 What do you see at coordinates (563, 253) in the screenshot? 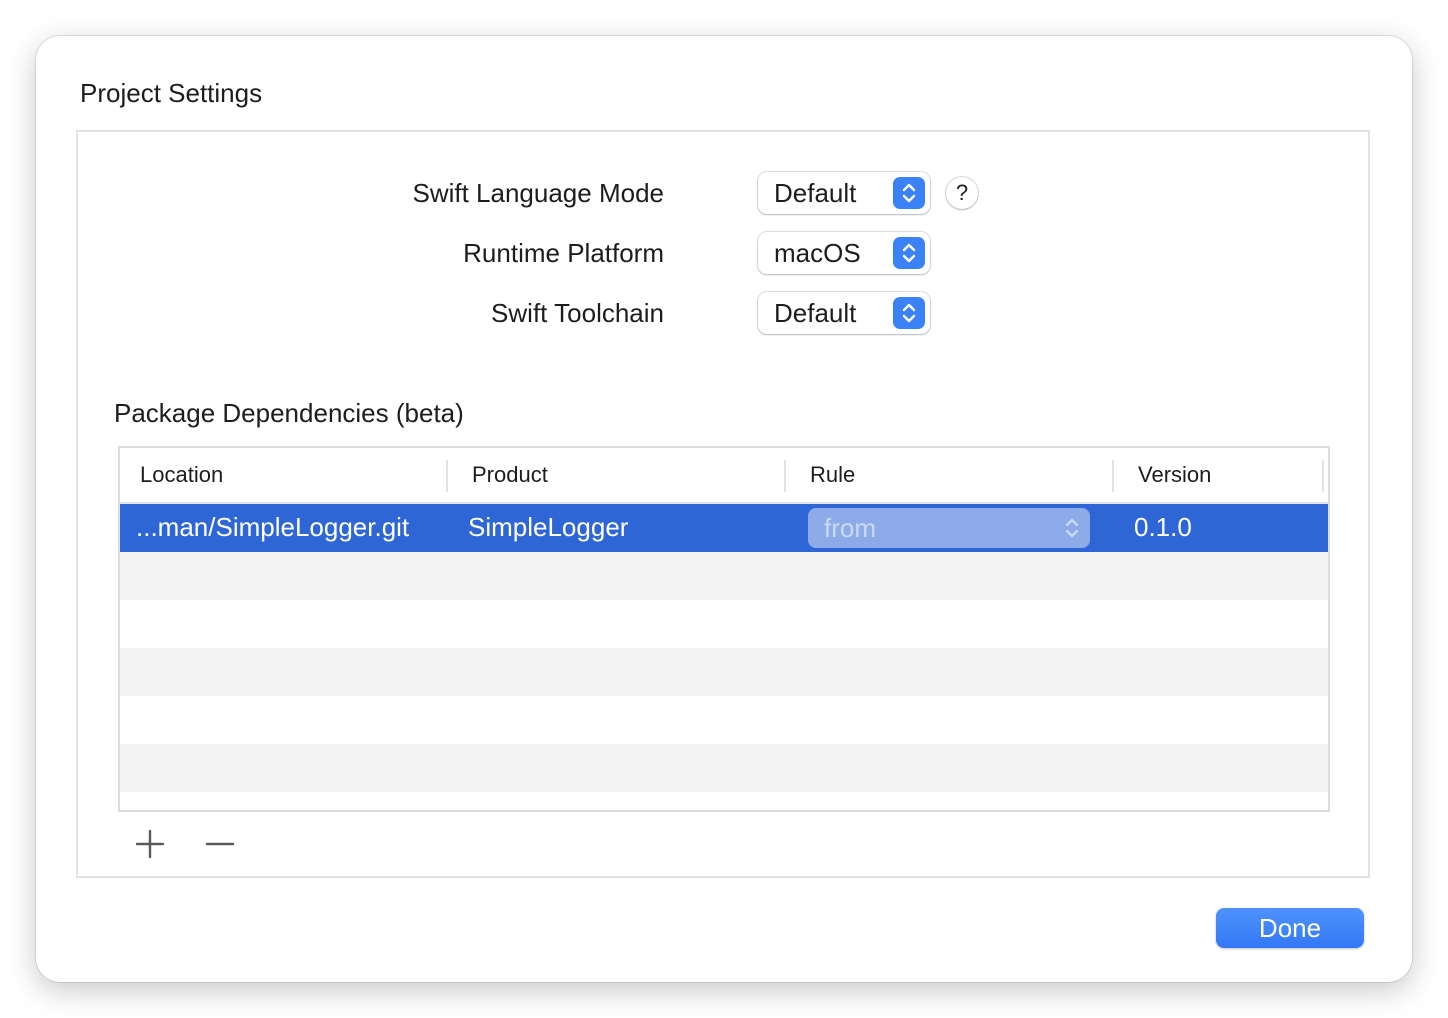
I see `runtime-platform-label: Runtime Platform` at bounding box center [563, 253].